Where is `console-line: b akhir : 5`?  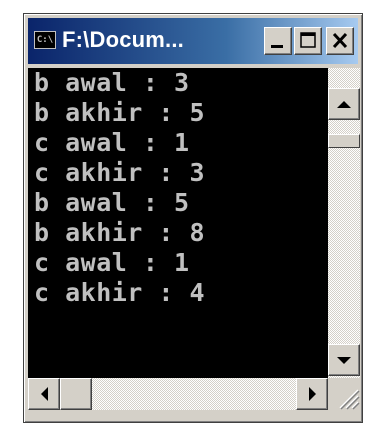 console-line: b akhir : 5 is located at coordinates (120, 112).